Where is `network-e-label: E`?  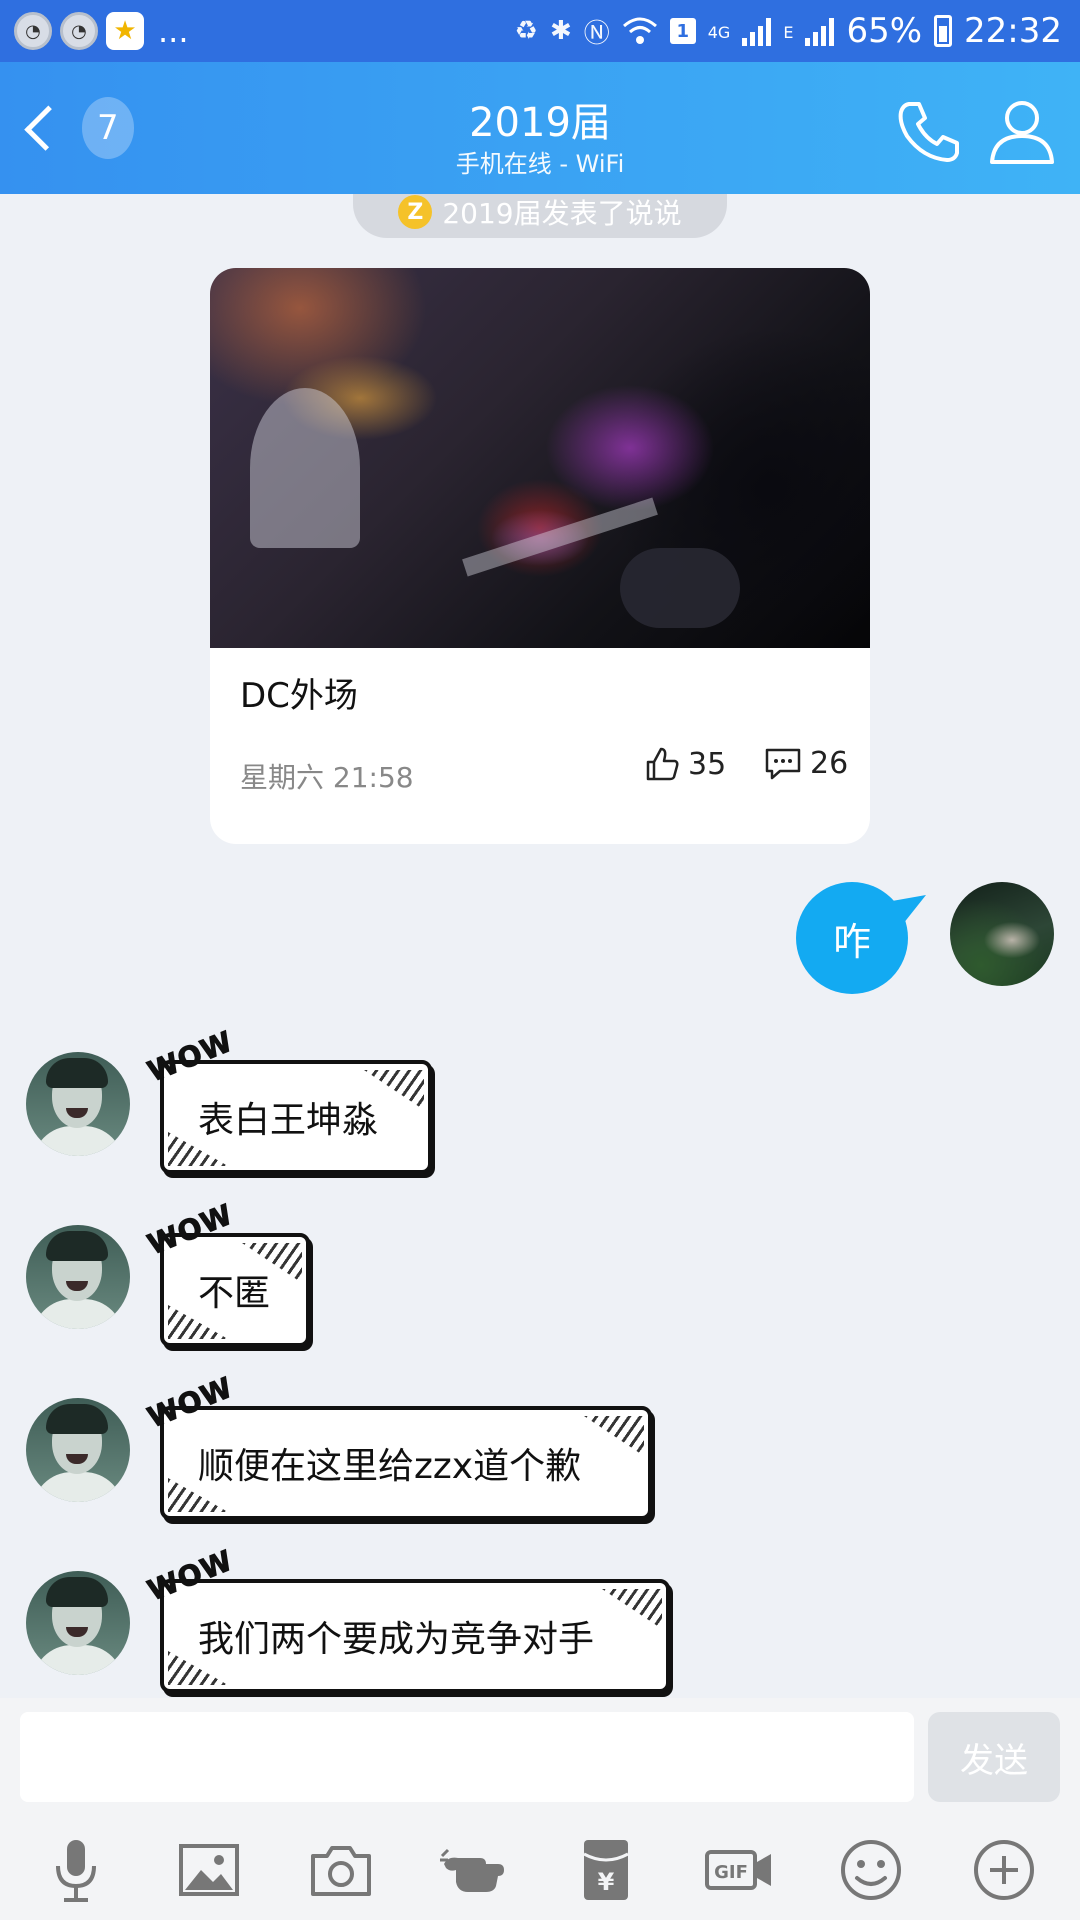 network-e-label: E is located at coordinates (788, 32).